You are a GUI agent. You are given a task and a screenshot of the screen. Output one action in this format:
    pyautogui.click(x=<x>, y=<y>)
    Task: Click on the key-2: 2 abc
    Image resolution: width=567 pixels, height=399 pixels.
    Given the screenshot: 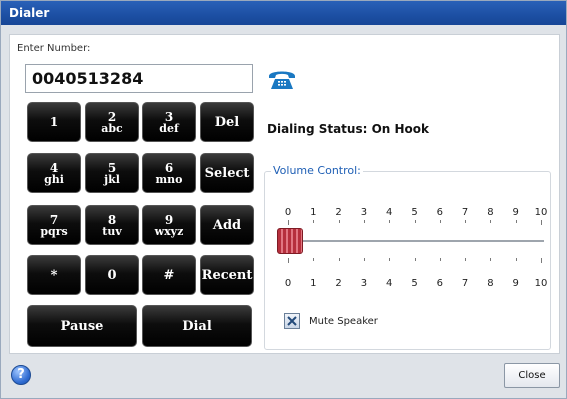 What is the action you would take?
    pyautogui.click(x=112, y=122)
    